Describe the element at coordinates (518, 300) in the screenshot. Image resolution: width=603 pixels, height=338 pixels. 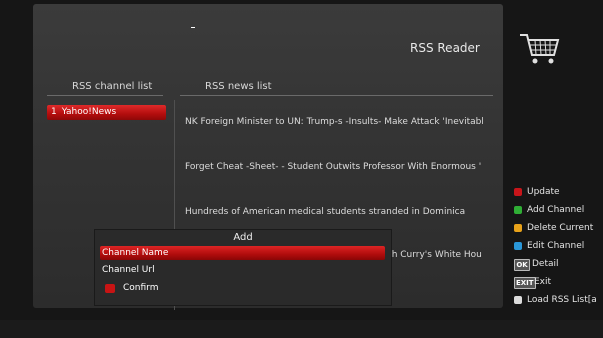
I see `white-key-icon` at that location.